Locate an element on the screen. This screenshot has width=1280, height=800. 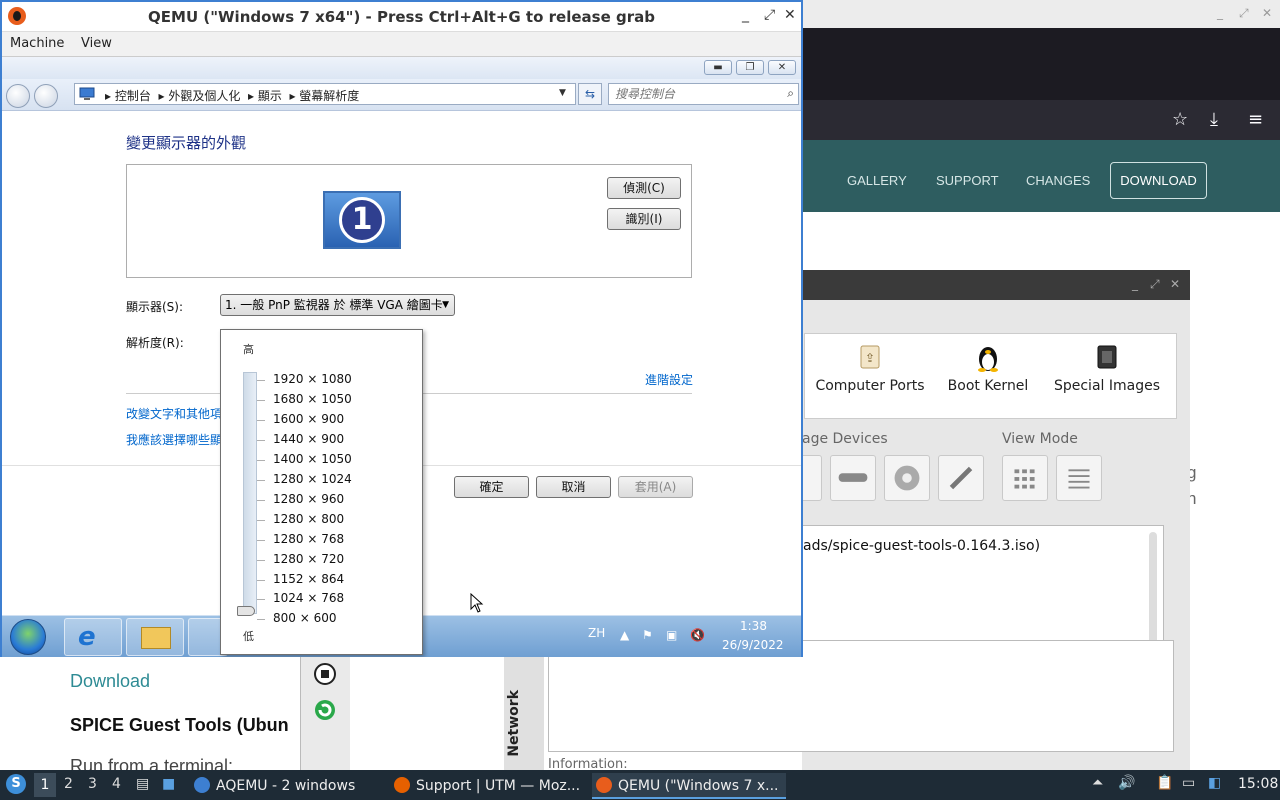
computer-ports-item: ⇪ Computer Ports is located at coordinates (870, 368).